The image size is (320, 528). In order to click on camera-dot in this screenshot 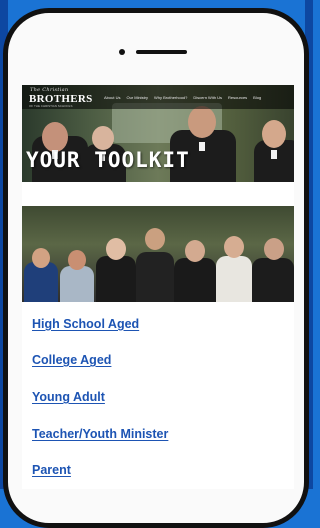, I will do `click(122, 52)`.